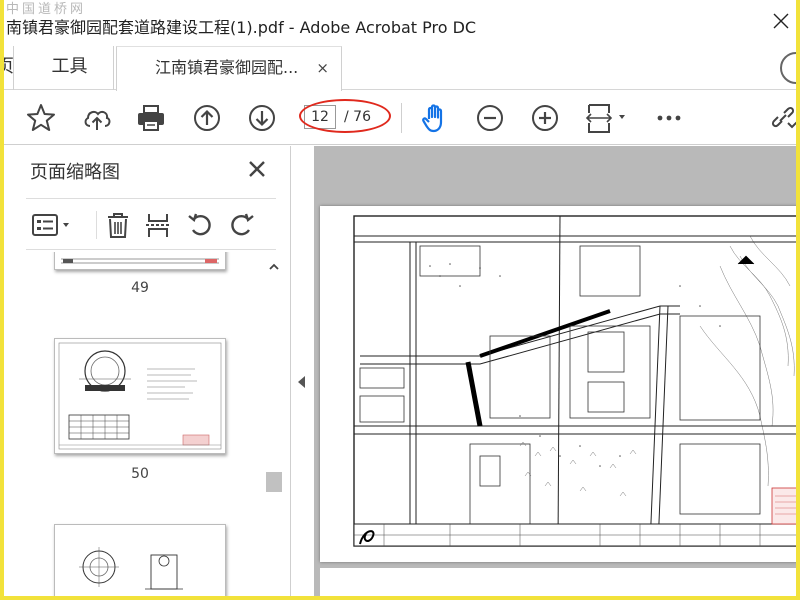 This screenshot has height=600, width=800. I want to click on scroll-up-icon, so click(274, 264).